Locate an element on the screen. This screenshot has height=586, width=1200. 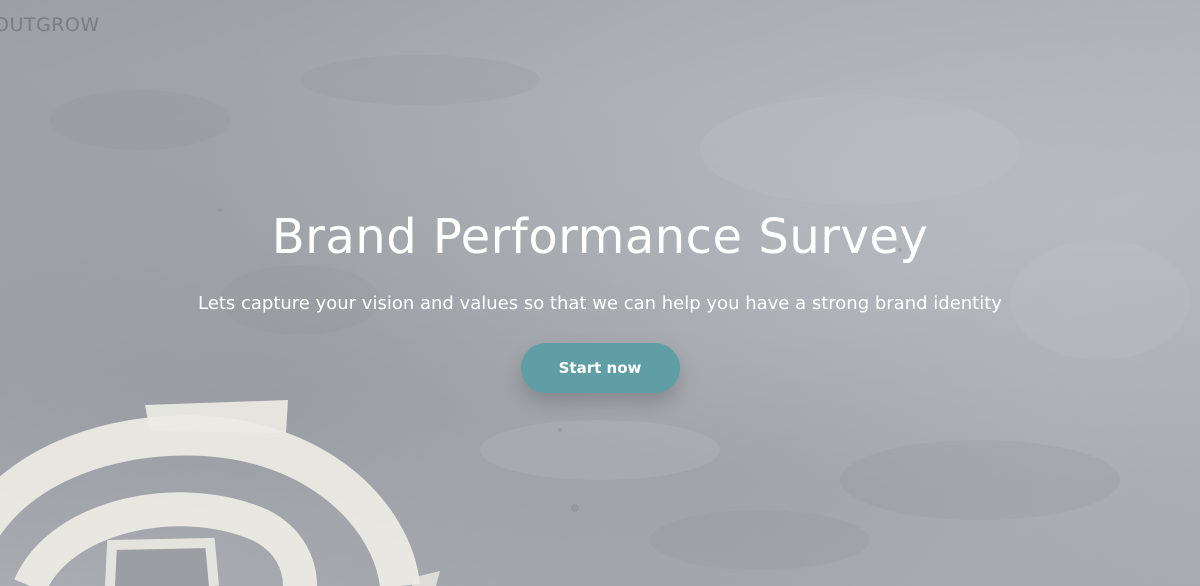
tape-at-sign-graphic is located at coordinates (220, 493).